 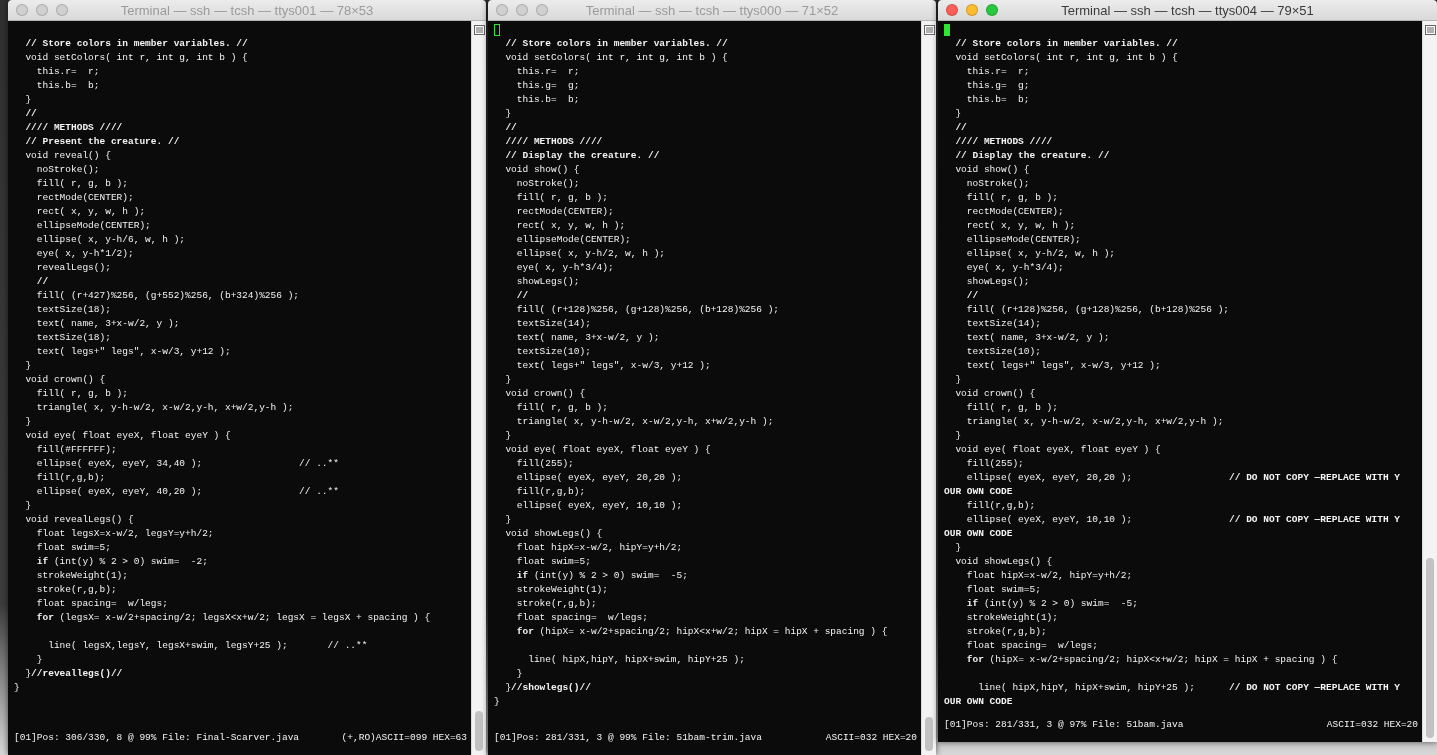 I want to click on code-line: void reveal() {, so click(x=68, y=156).